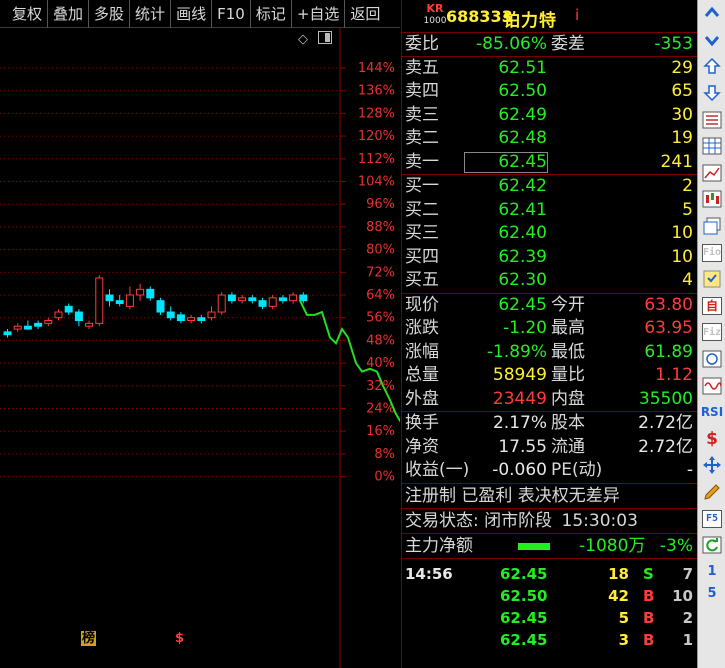 The height and width of the screenshot is (668, 725). I want to click on chart-pct-label: 16%, so click(380, 431).